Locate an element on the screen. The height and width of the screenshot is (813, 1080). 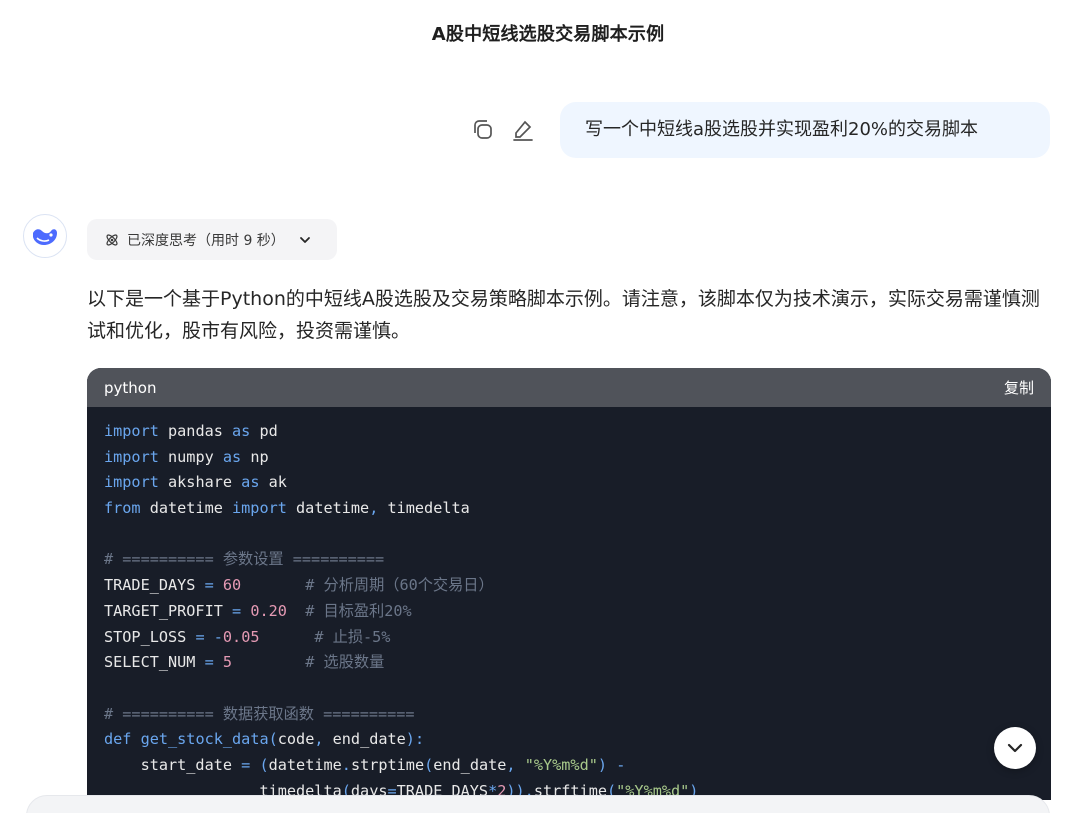
code-token: # ========== 数据获取函数 ========== is located at coordinates (259, 713).